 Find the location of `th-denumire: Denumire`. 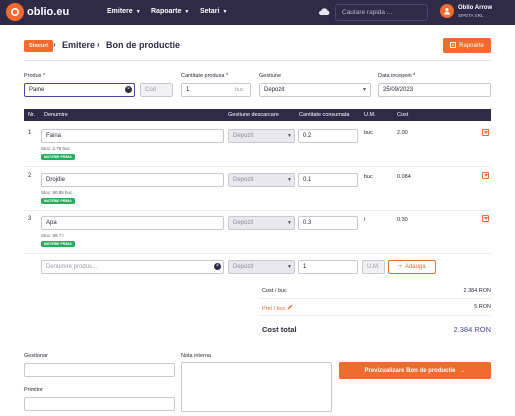

th-denumire: Denumire is located at coordinates (56, 115).